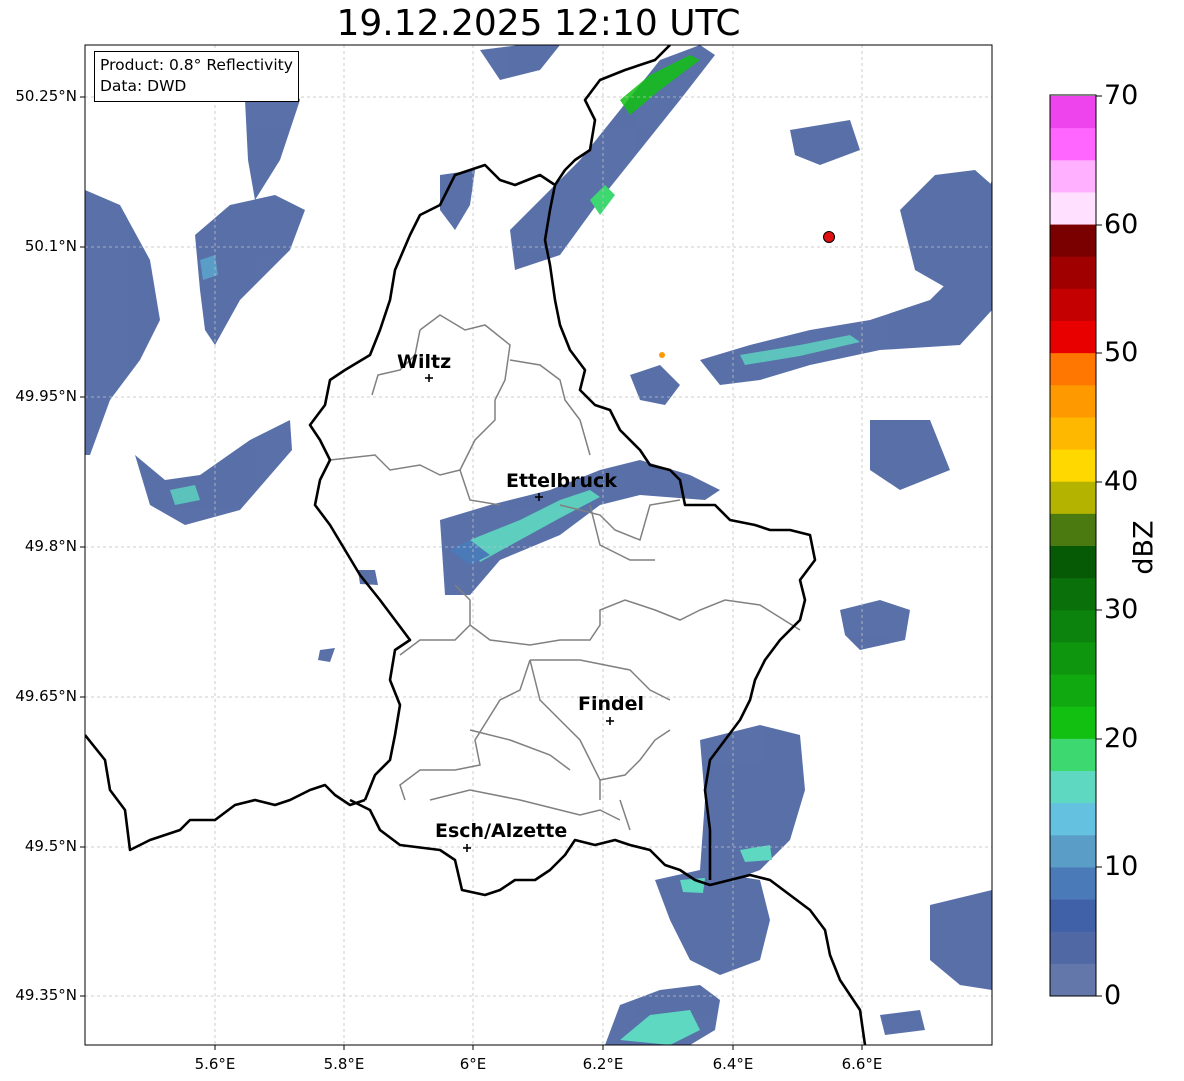 This screenshot has height=1081, width=1184. What do you see at coordinates (733, 1064) in the screenshot?
I see `lon-tick-label: 6.4°E` at bounding box center [733, 1064].